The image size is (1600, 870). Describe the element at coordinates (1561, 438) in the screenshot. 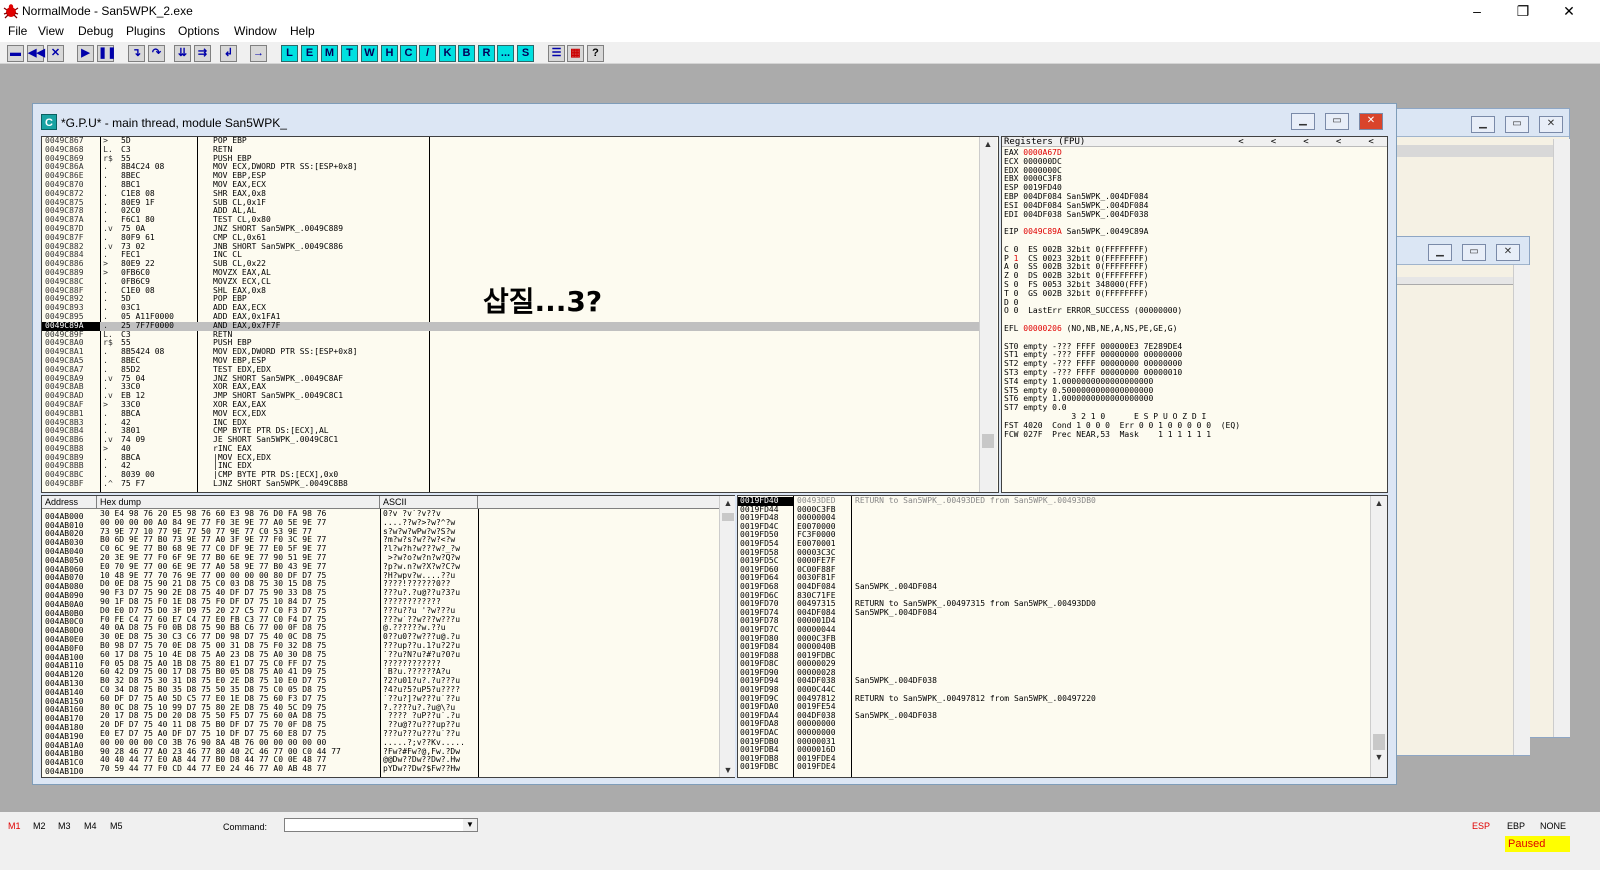

I see `bg1-scrollbar` at that location.